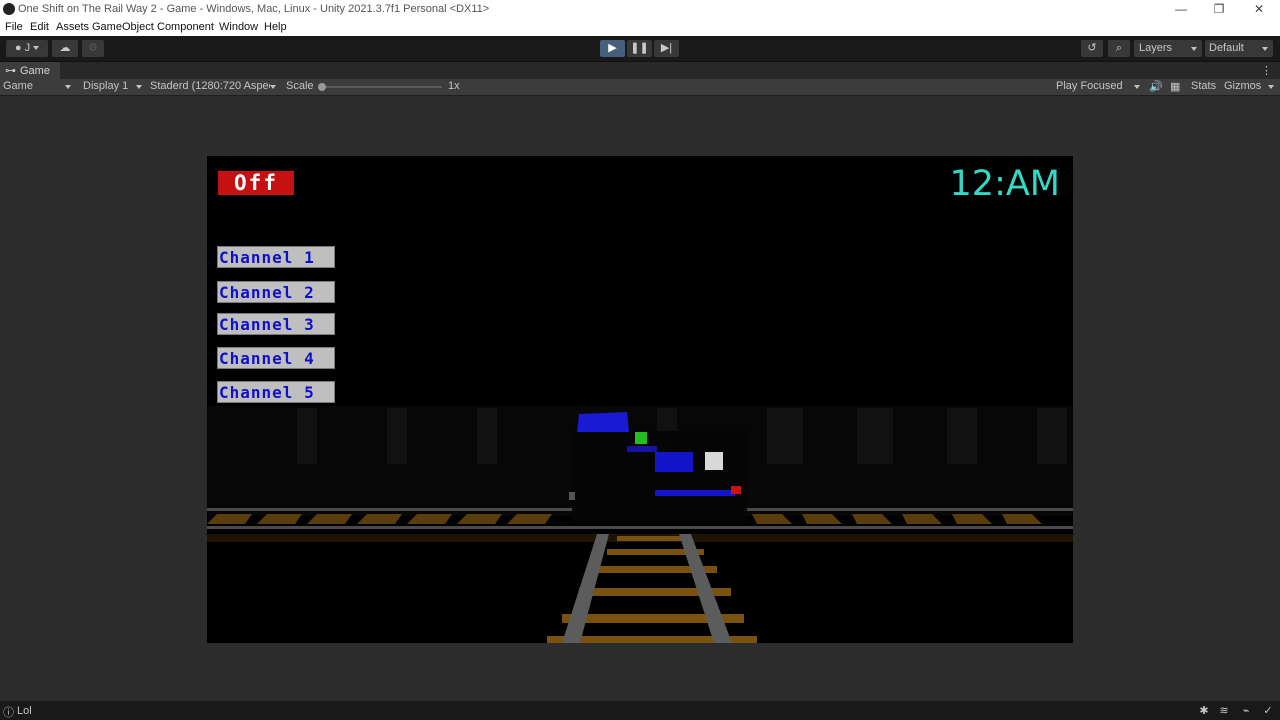 The image size is (1280, 720). I want to click on account-label: J, so click(27, 48).